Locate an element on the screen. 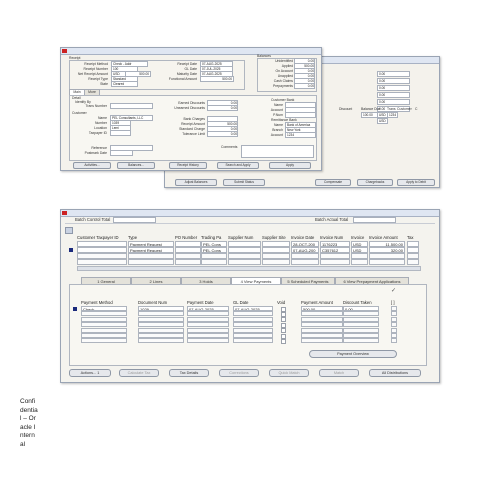 This screenshot has height=495, width=495. payment-row4-gl-date is located at coordinates (253, 325).